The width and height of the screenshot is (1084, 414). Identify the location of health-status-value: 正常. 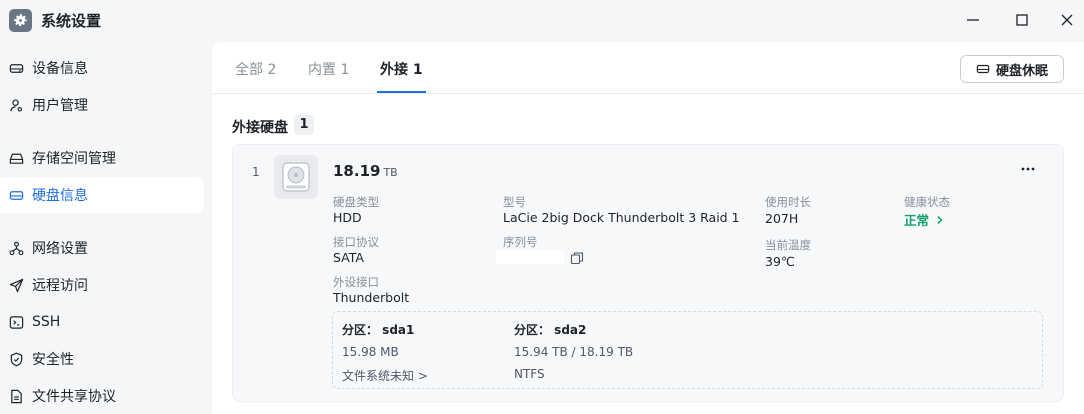
(917, 220).